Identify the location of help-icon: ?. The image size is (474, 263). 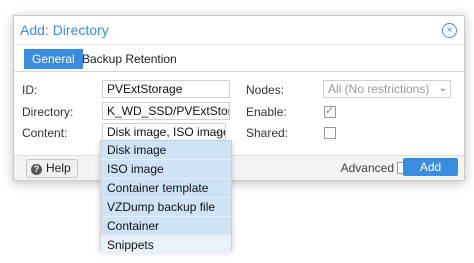
(36, 169).